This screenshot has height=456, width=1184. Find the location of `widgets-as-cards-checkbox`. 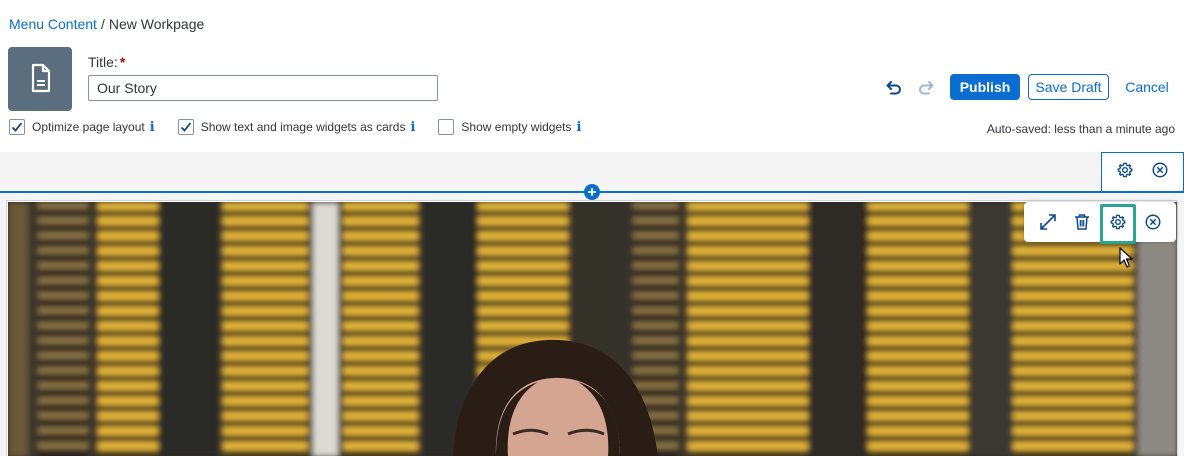

widgets-as-cards-checkbox is located at coordinates (185, 127).